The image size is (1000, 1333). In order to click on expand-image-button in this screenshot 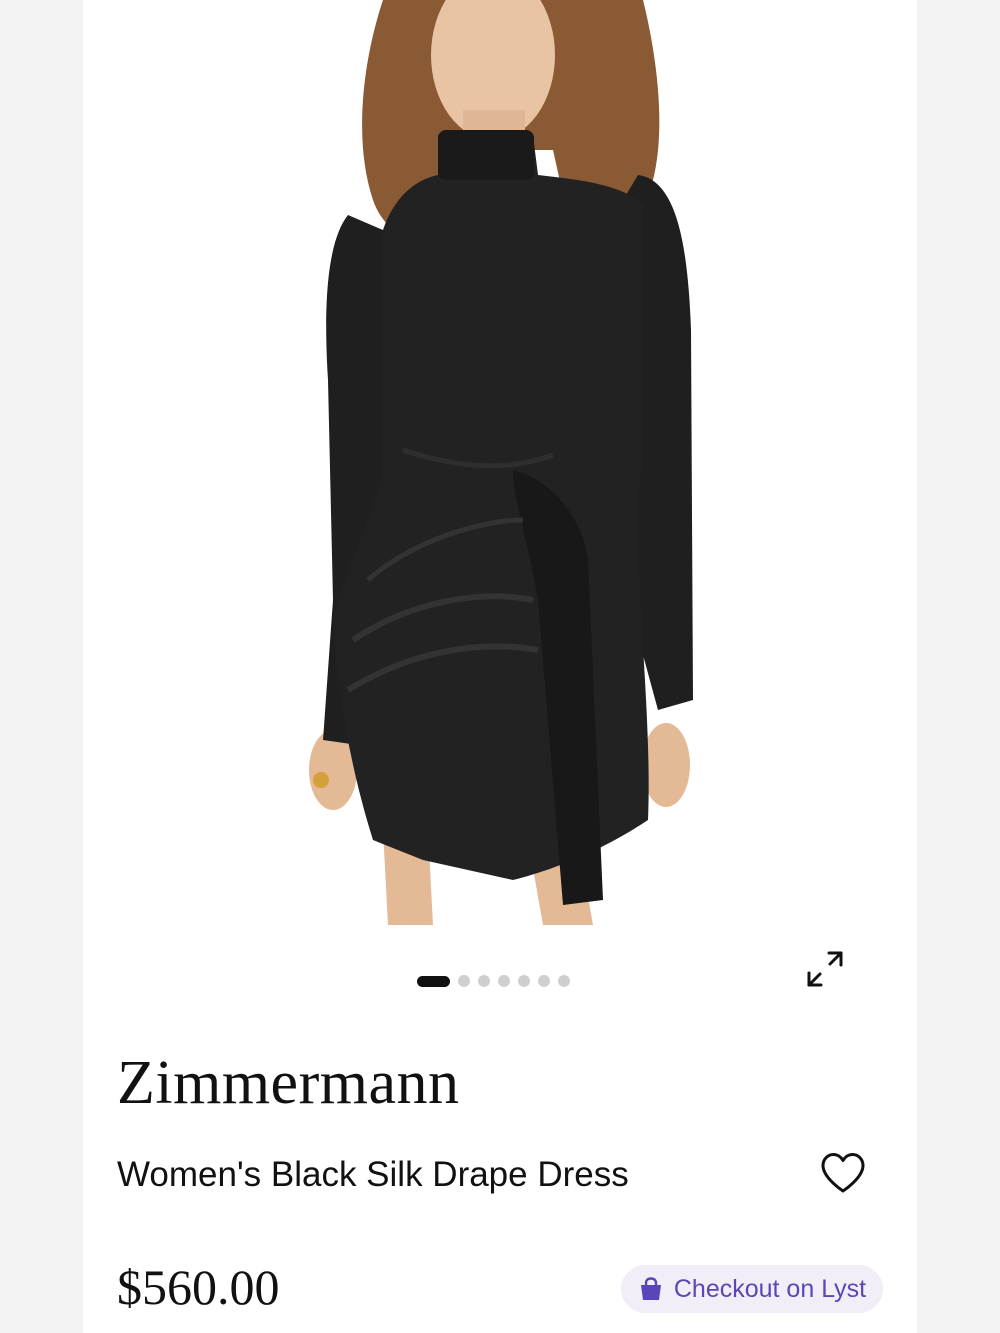, I will do `click(825, 969)`.